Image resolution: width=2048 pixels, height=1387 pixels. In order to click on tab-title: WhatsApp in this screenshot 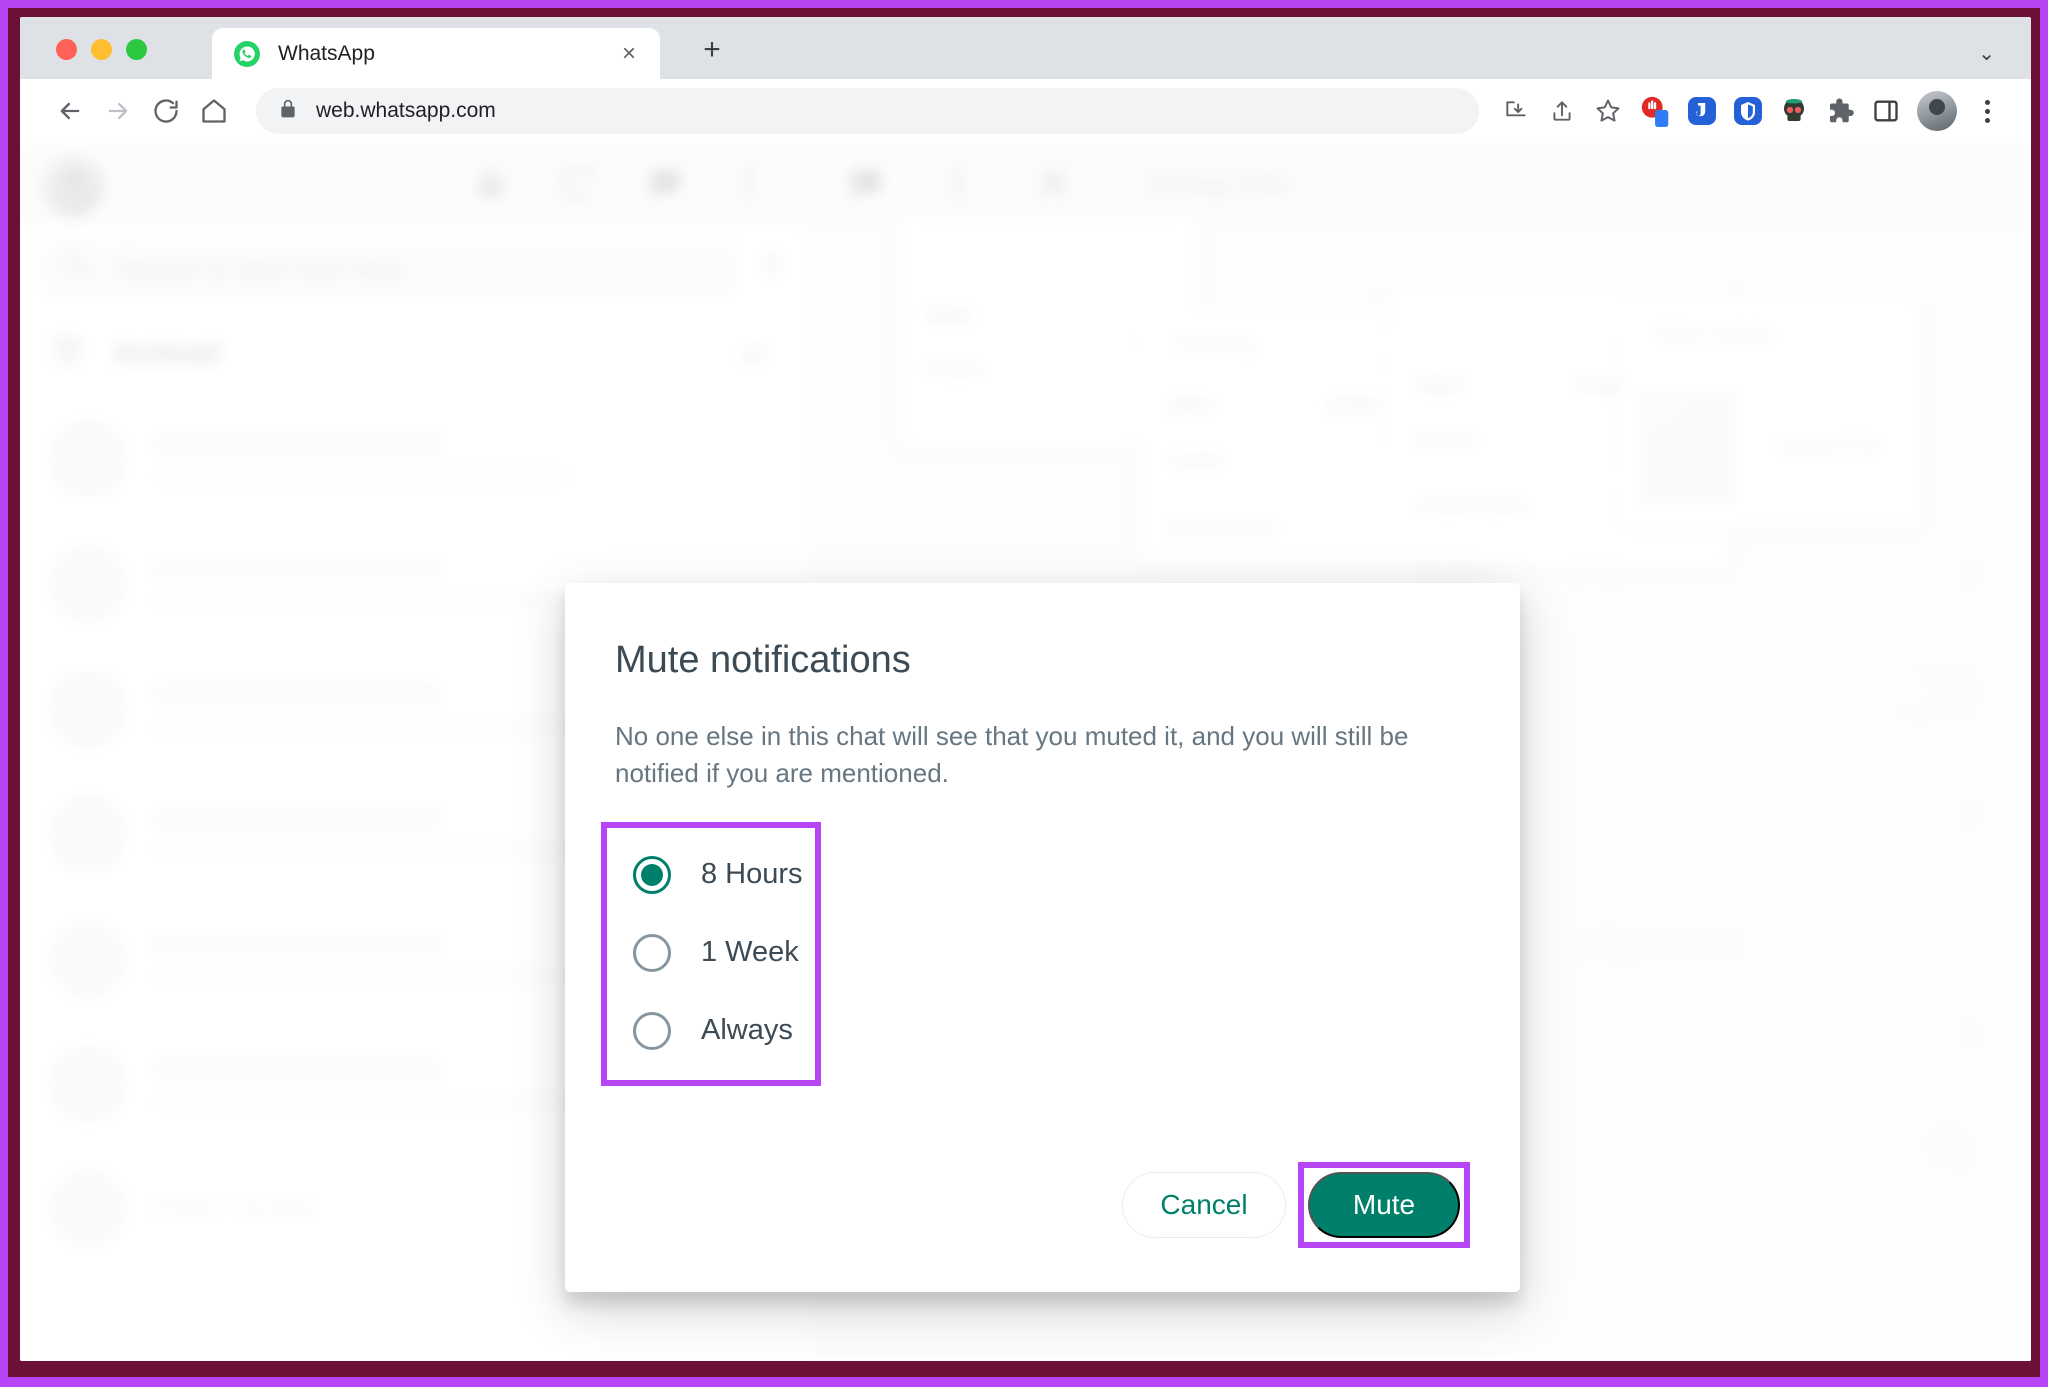, I will do `click(326, 53)`.